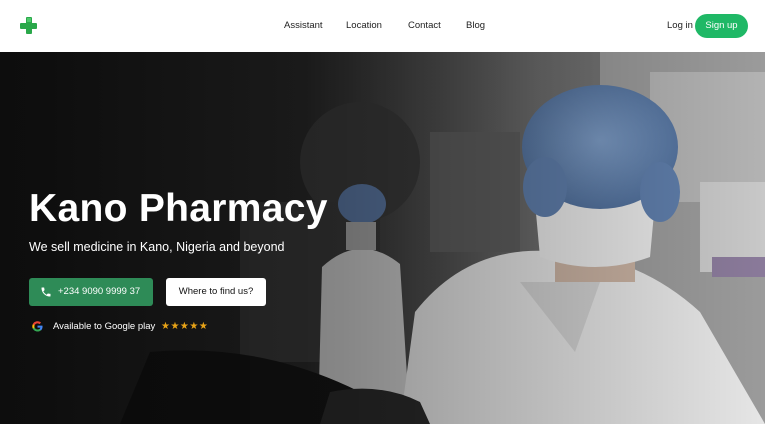  Describe the element at coordinates (303, 26) in the screenshot. I see `nav-link-assistant: Assistant` at that location.